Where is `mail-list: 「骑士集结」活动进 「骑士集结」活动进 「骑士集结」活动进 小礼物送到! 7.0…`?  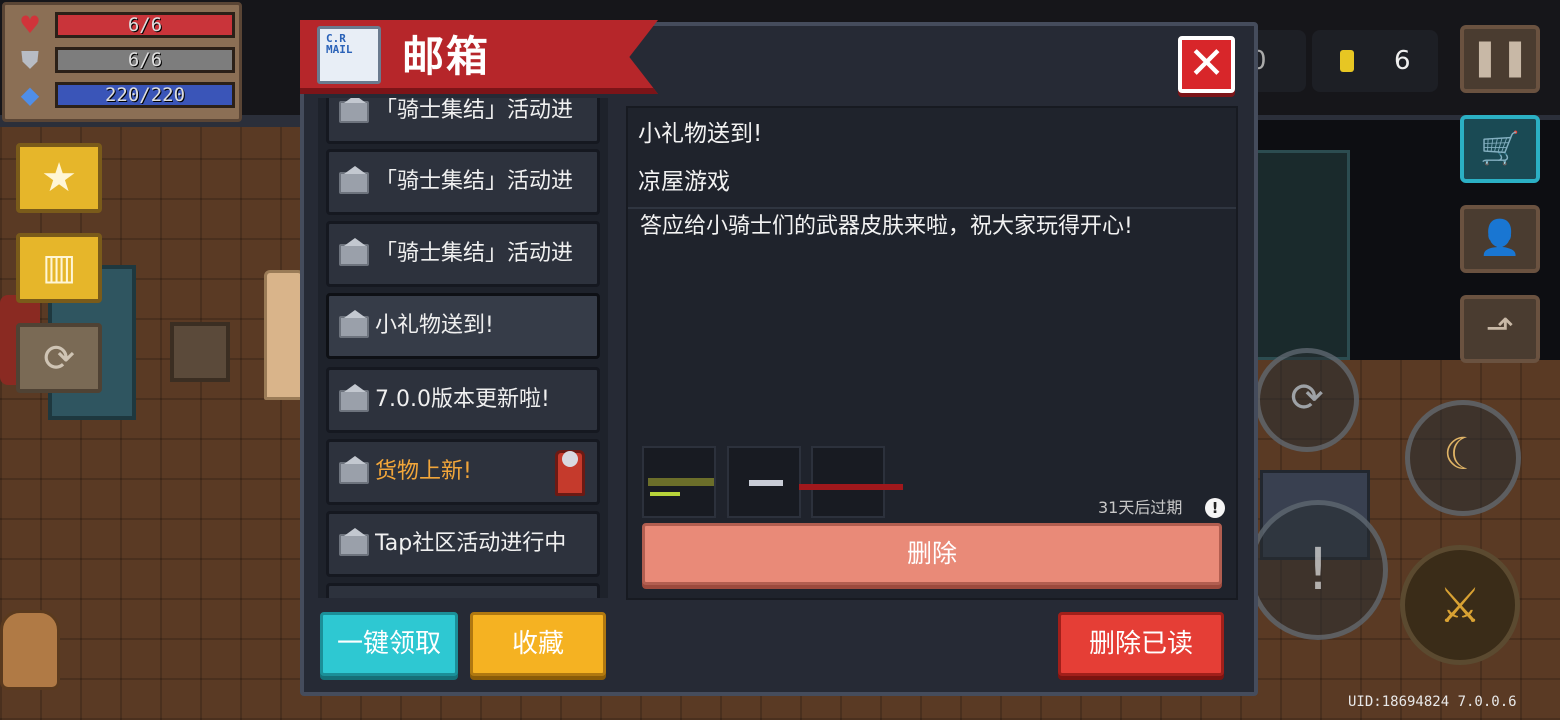 mail-list: 「骑士集结」活动进 「骑士集结」活动进 「骑士集结」活动进 小礼物送到! 7.0… is located at coordinates (463, 348).